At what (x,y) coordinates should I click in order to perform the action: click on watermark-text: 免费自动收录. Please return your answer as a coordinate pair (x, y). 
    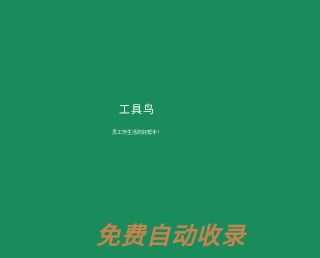
    Looking at the image, I should click on (171, 236).